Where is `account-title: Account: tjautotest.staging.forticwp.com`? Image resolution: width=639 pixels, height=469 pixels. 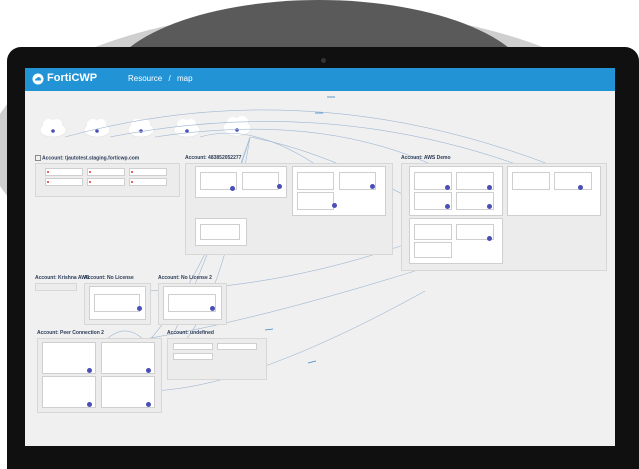 account-title: Account: tjautotest.staging.forticwp.com is located at coordinates (87, 158).